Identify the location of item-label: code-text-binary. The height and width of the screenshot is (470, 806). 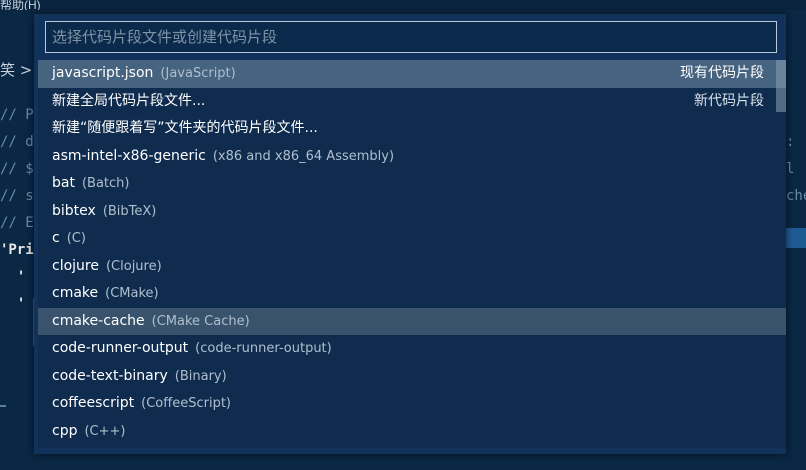
(110, 375).